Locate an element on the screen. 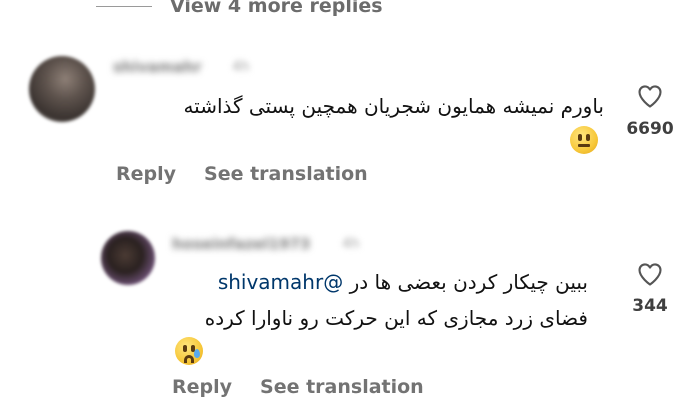 The height and width of the screenshot is (416, 700). comment-text-line-1: ببین چیکار کردن بعضی ها در is located at coordinates (468, 282).